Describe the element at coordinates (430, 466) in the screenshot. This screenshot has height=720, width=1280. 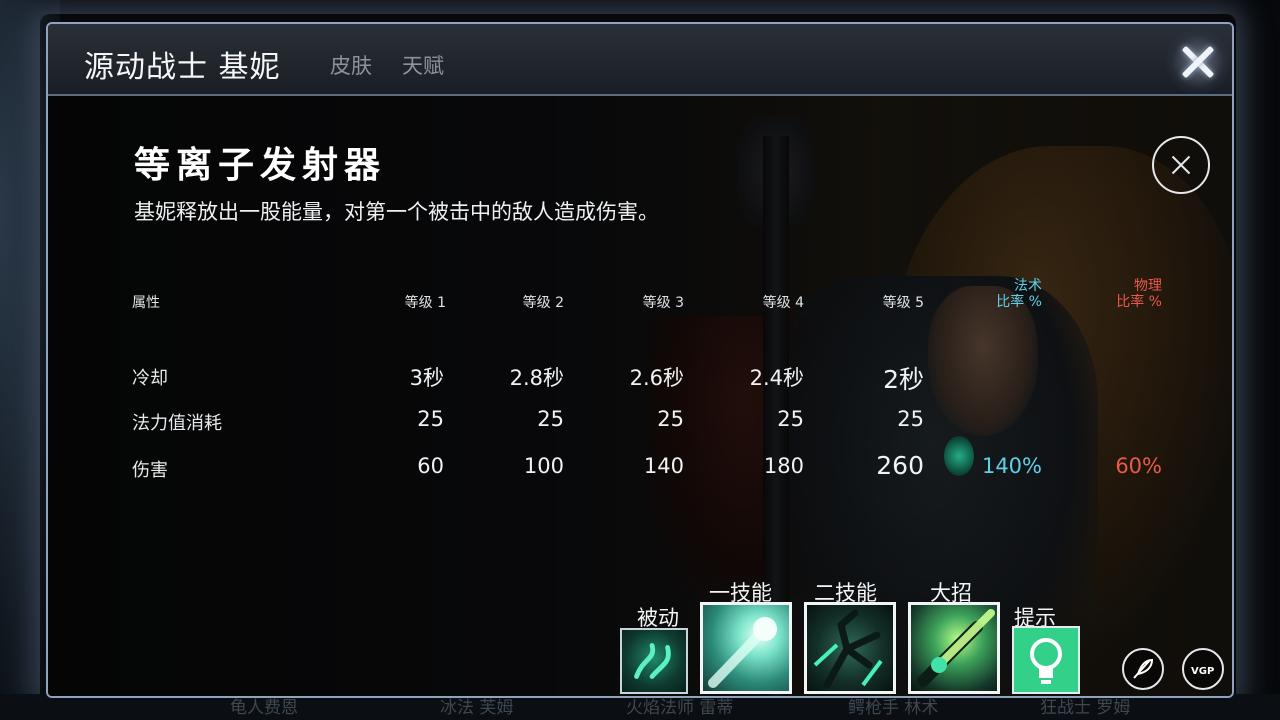
I see `damage-value: 60` at that location.